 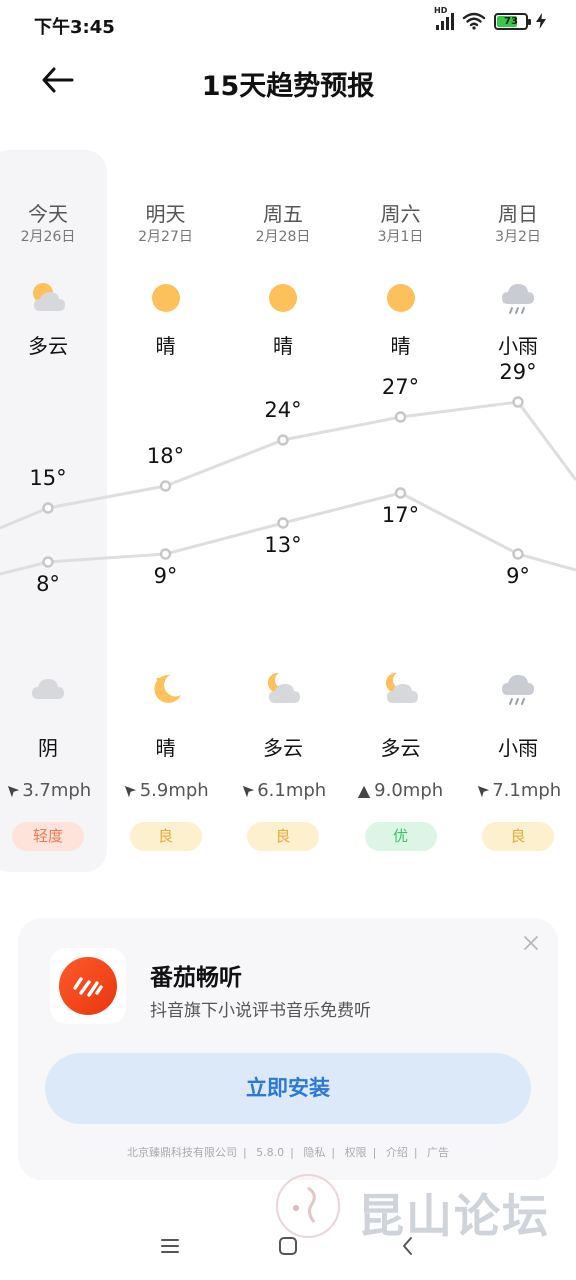 I want to click on ad-developer: 北京臻鼎科技有限公司, so click(x=181, y=1152).